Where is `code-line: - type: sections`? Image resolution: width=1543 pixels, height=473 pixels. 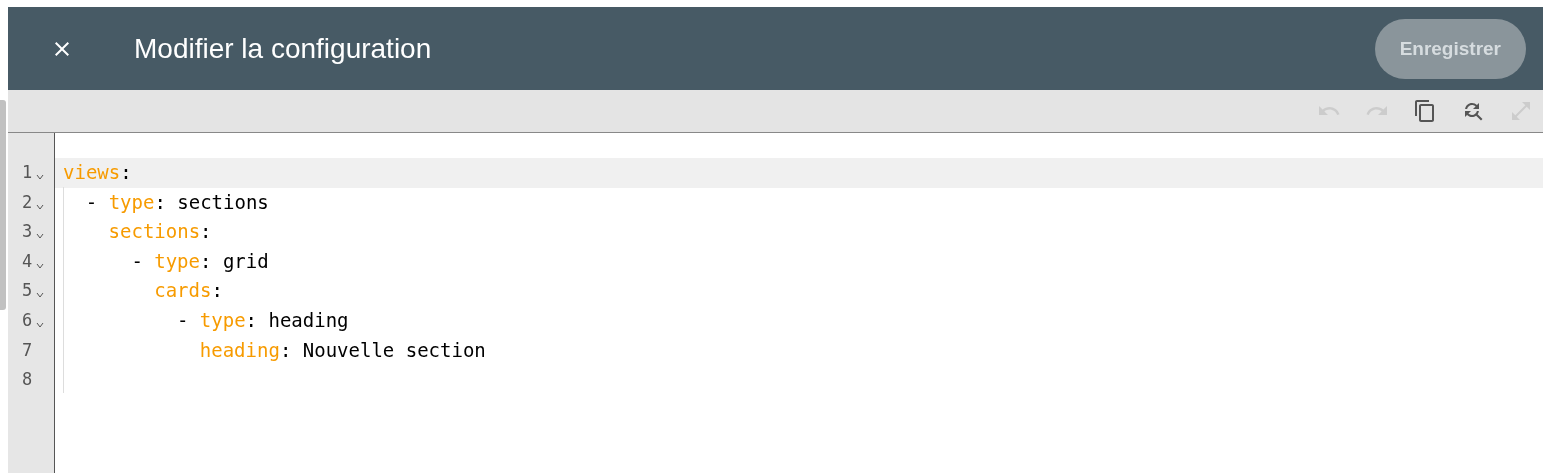
code-line: - type: sections is located at coordinates (177, 201).